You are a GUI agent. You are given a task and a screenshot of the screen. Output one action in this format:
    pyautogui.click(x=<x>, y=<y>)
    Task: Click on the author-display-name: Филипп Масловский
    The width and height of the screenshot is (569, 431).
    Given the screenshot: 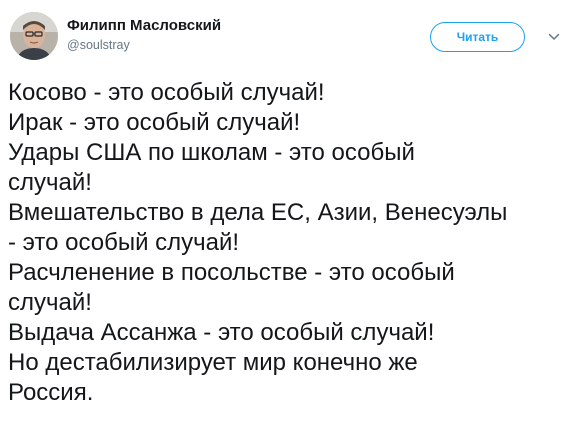 What is the action you would take?
    pyautogui.click(x=144, y=26)
    